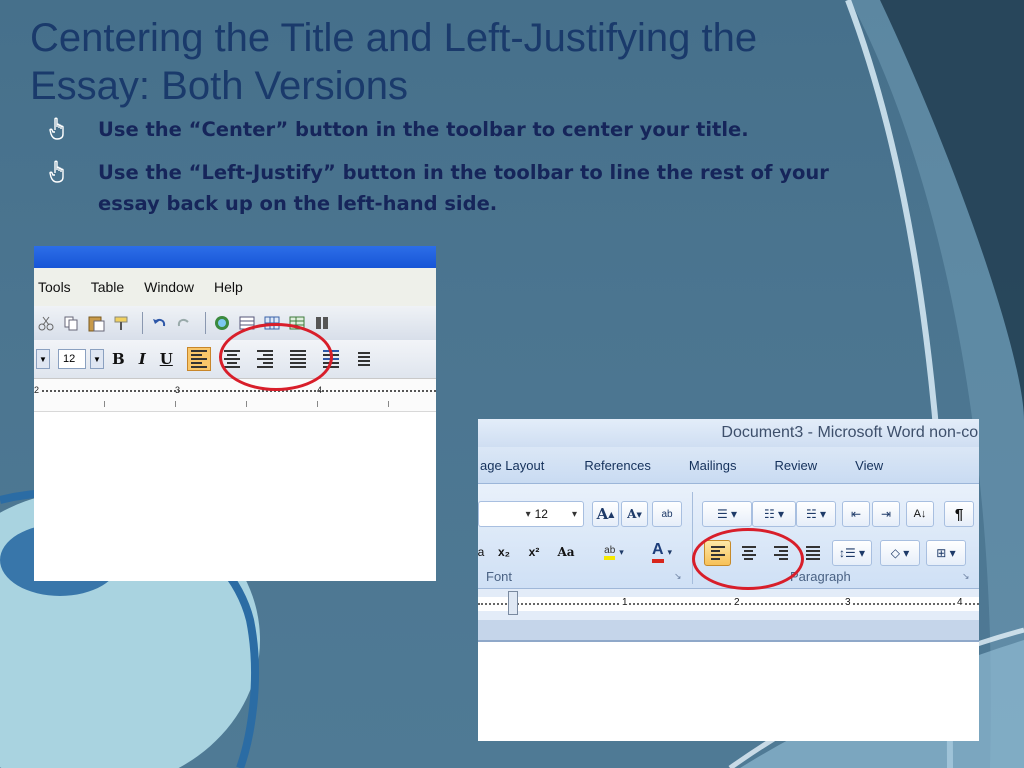 Image resolution: width=1024 pixels, height=768 pixels. Describe the element at coordinates (142, 359) in the screenshot. I see `italic-button: I` at that location.